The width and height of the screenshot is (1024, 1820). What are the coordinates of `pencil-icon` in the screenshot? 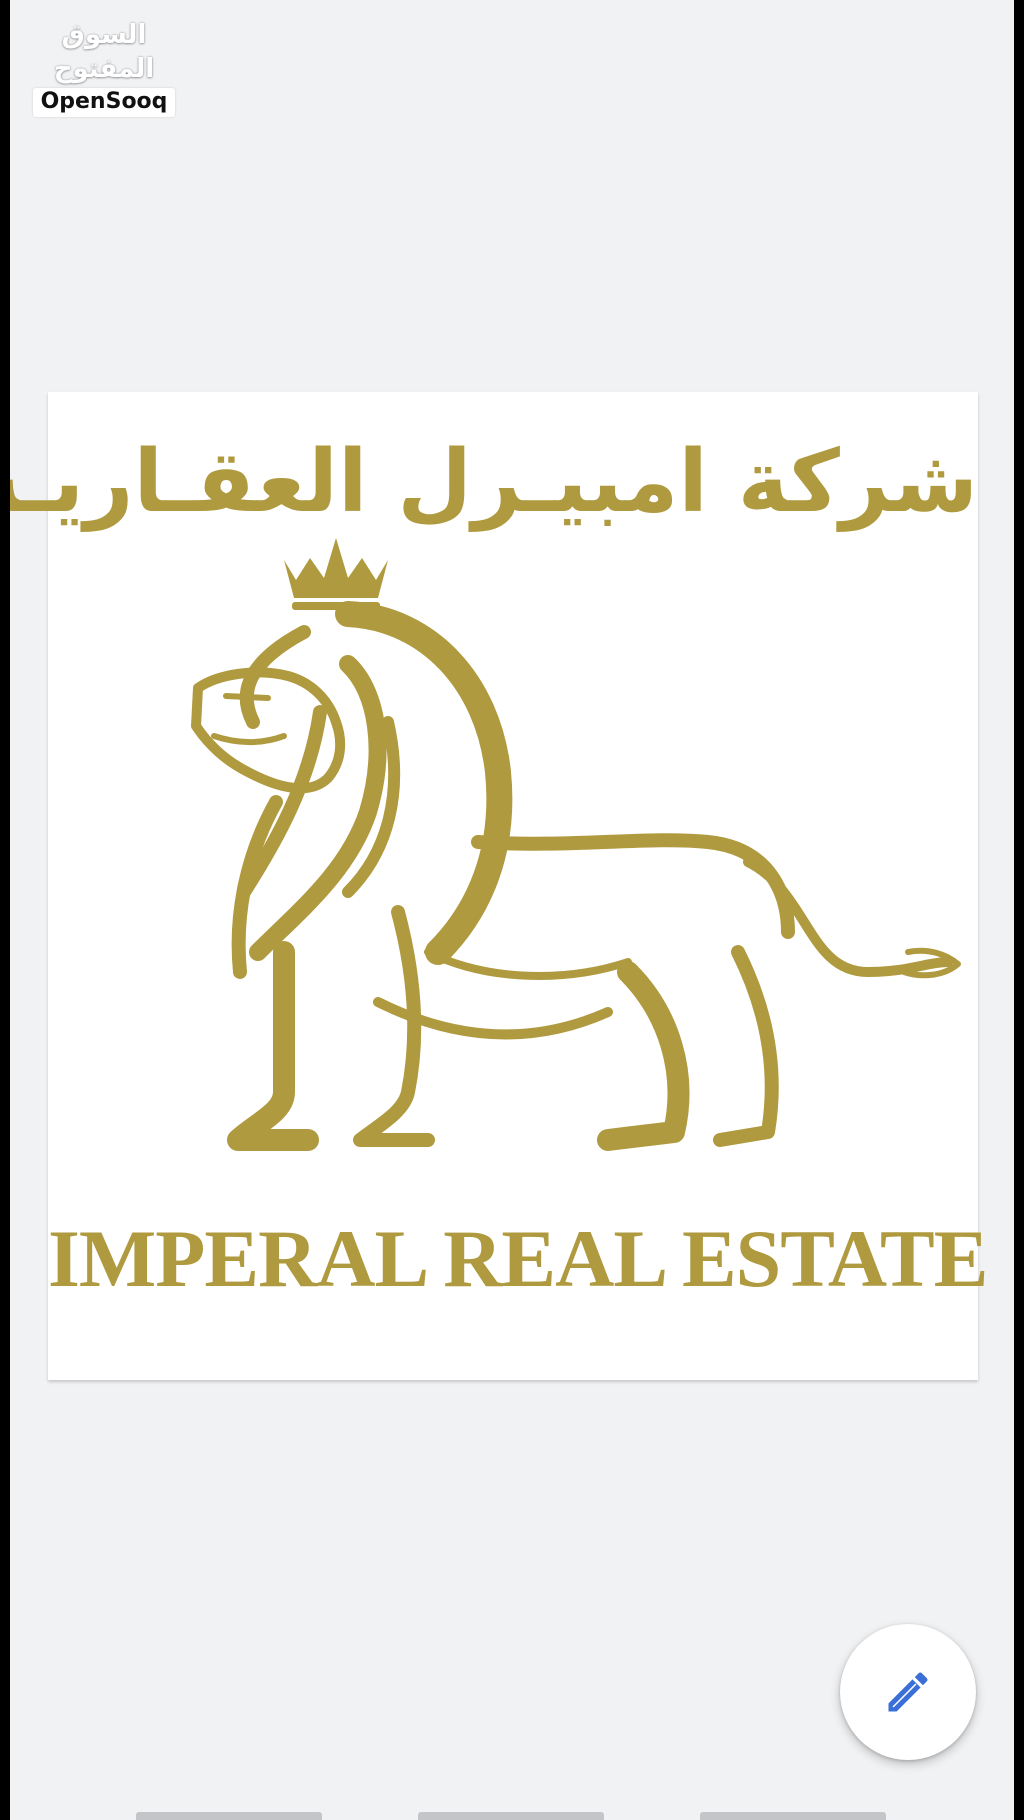 It's located at (908, 1692).